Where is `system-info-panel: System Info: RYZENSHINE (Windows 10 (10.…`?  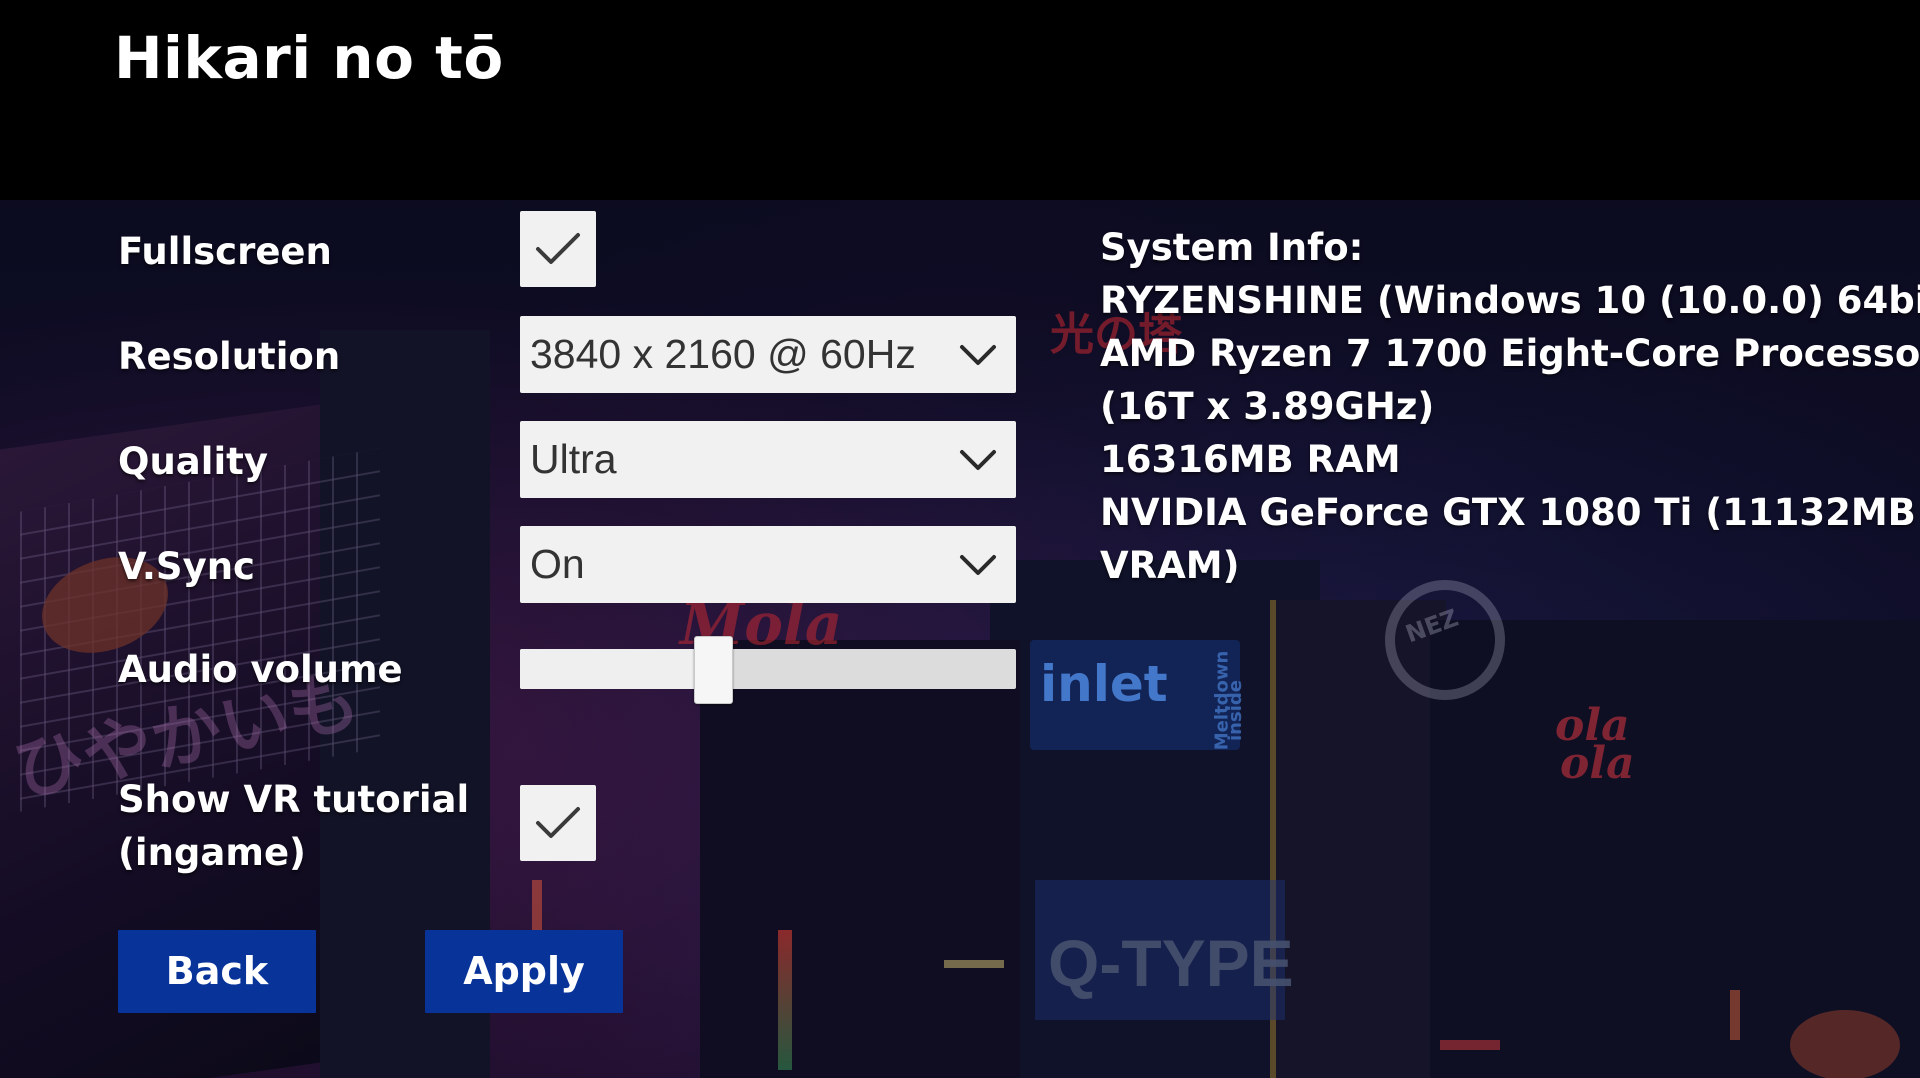 system-info-panel: System Info: RYZENSHINE (Windows 10 (10.… is located at coordinates (1510, 406).